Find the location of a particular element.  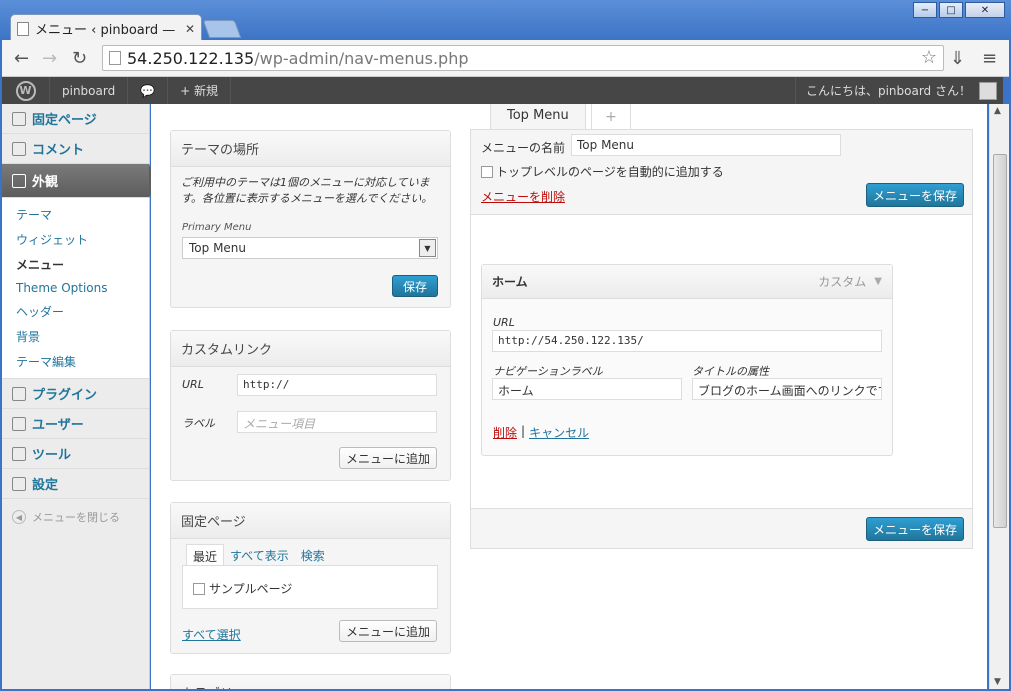

submenu-widgets: ウィジェット is located at coordinates (75, 239).